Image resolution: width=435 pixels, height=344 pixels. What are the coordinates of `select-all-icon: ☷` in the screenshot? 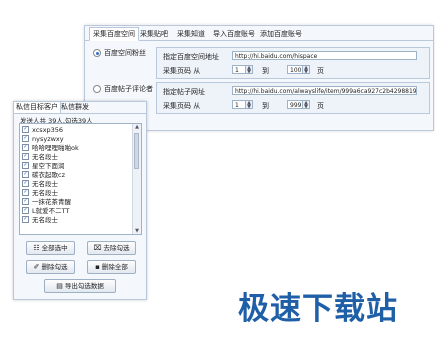 It's located at (36, 248).